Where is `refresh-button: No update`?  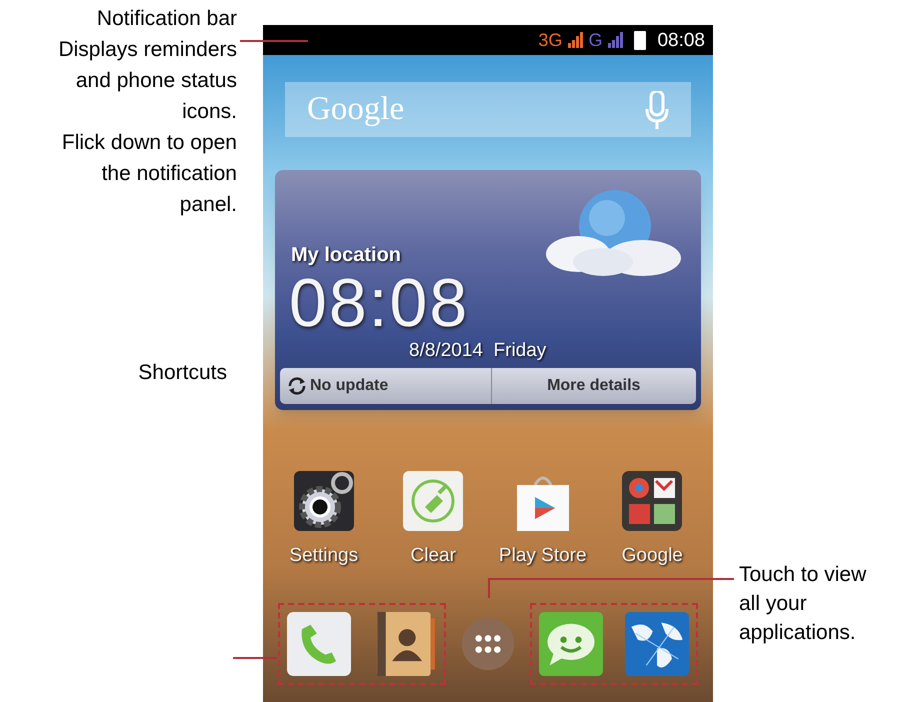
refresh-button: No update is located at coordinates (386, 386).